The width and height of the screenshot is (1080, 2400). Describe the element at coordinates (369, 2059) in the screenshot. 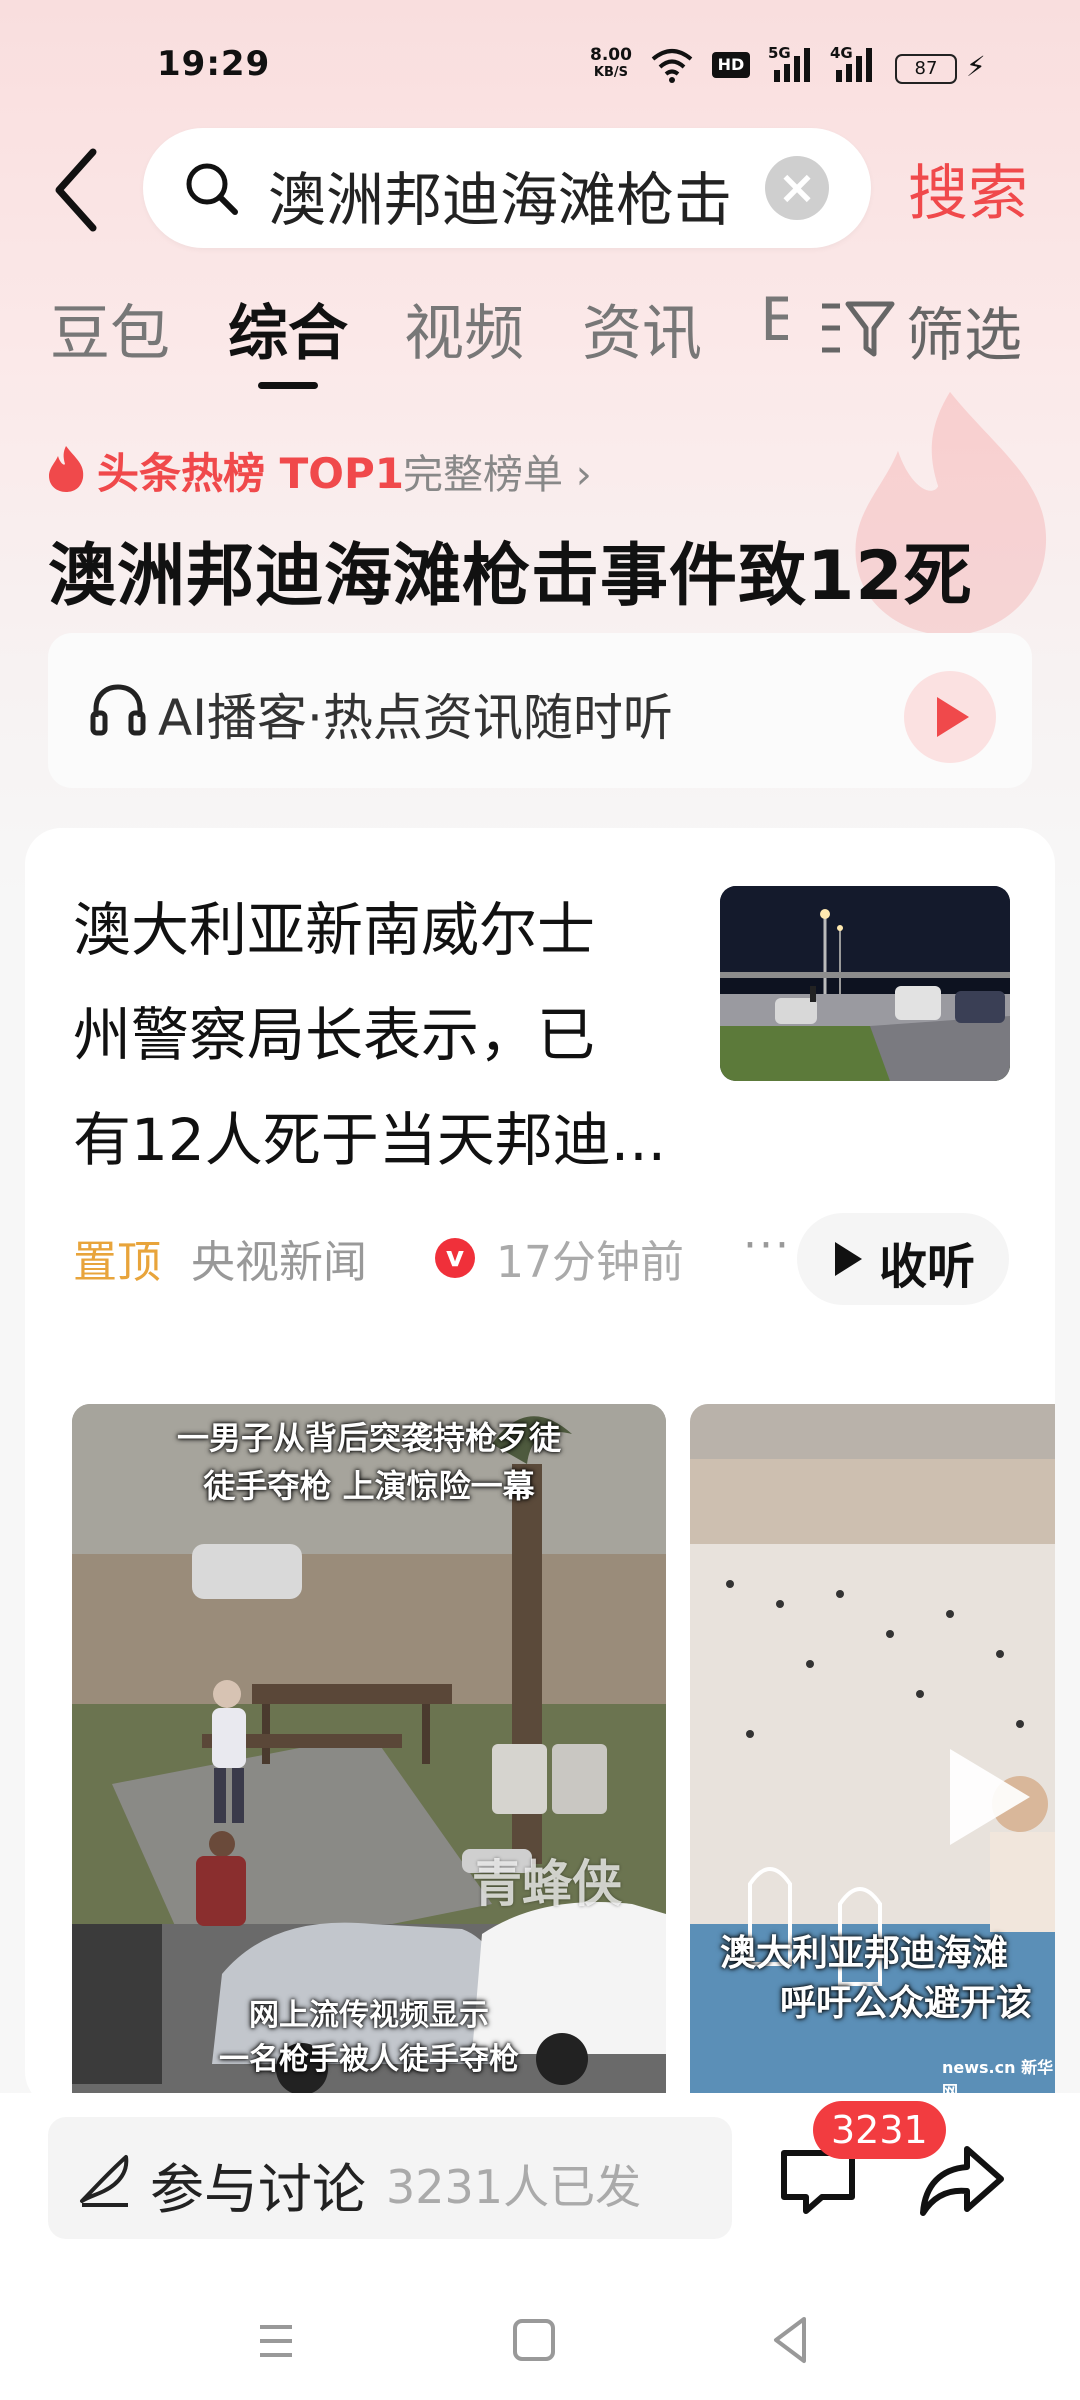

I see `video-caption-line: 一名枪手被人徒手夺枪` at that location.